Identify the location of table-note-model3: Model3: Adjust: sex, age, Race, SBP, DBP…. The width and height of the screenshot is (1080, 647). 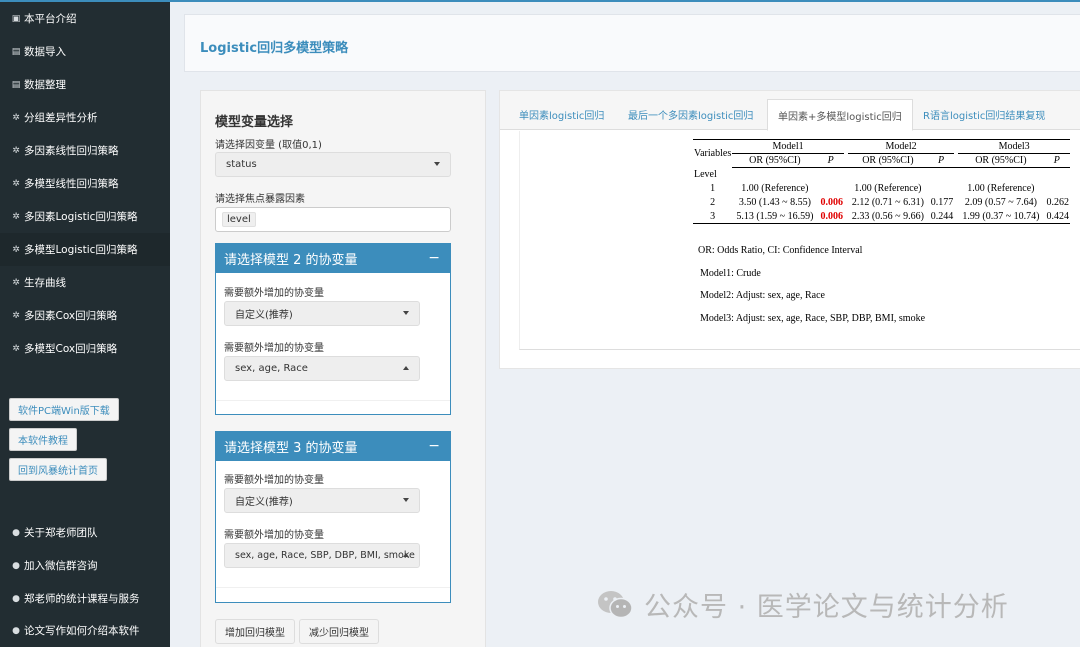
(813, 318).